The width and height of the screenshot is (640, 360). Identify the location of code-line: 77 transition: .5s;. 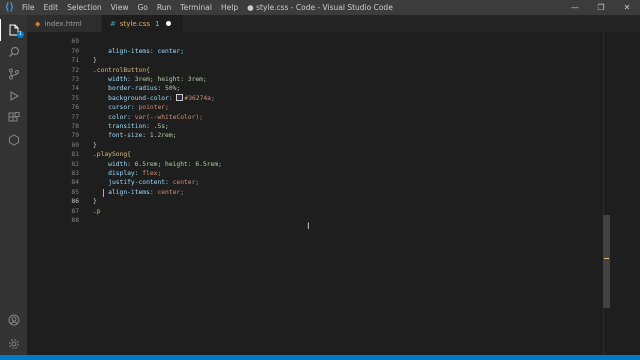
(318, 116).